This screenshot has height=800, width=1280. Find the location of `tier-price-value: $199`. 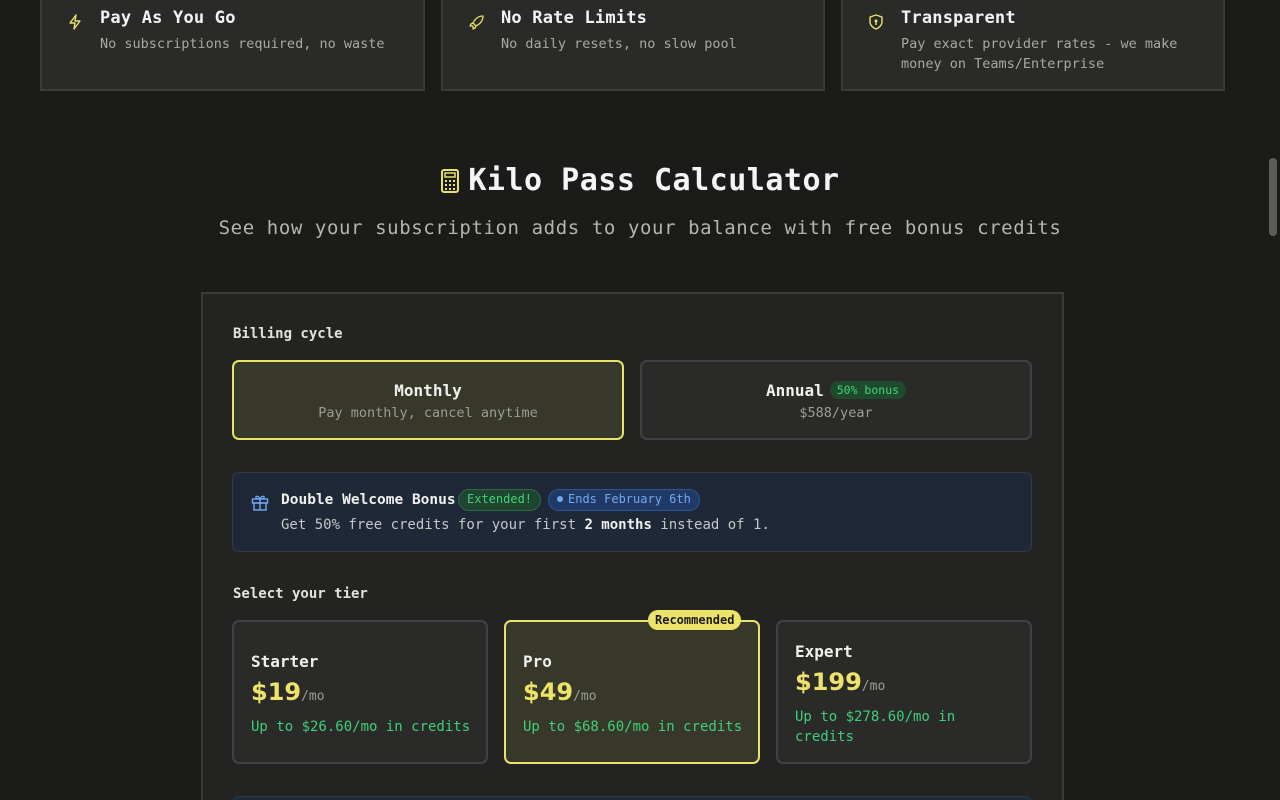

tier-price-value: $199 is located at coordinates (828, 682).